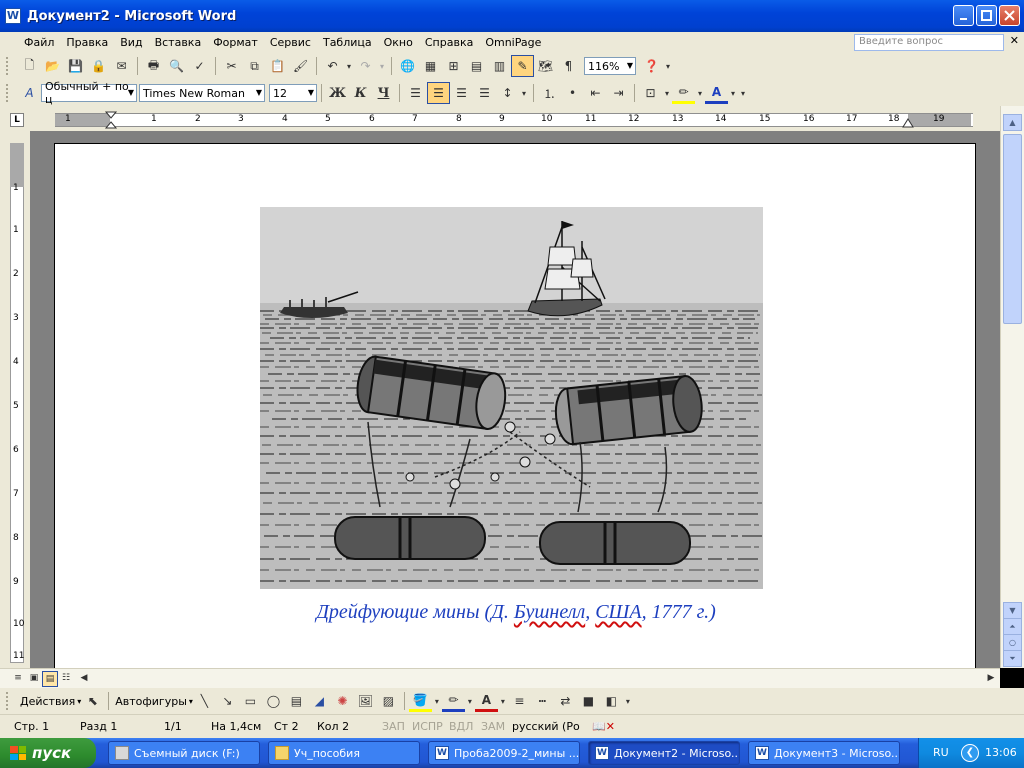  I want to click on 3d-style-icon: ◧, so click(611, 701).